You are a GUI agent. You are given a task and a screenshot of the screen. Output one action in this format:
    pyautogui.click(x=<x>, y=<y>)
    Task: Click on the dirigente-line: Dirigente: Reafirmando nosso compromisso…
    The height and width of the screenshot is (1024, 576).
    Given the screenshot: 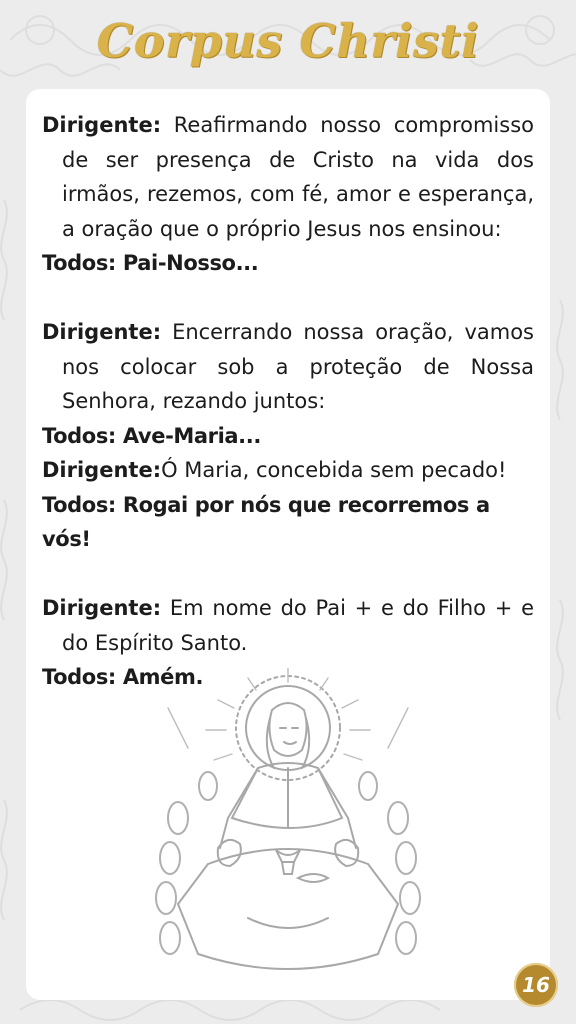 What is the action you would take?
    pyautogui.click(x=288, y=177)
    